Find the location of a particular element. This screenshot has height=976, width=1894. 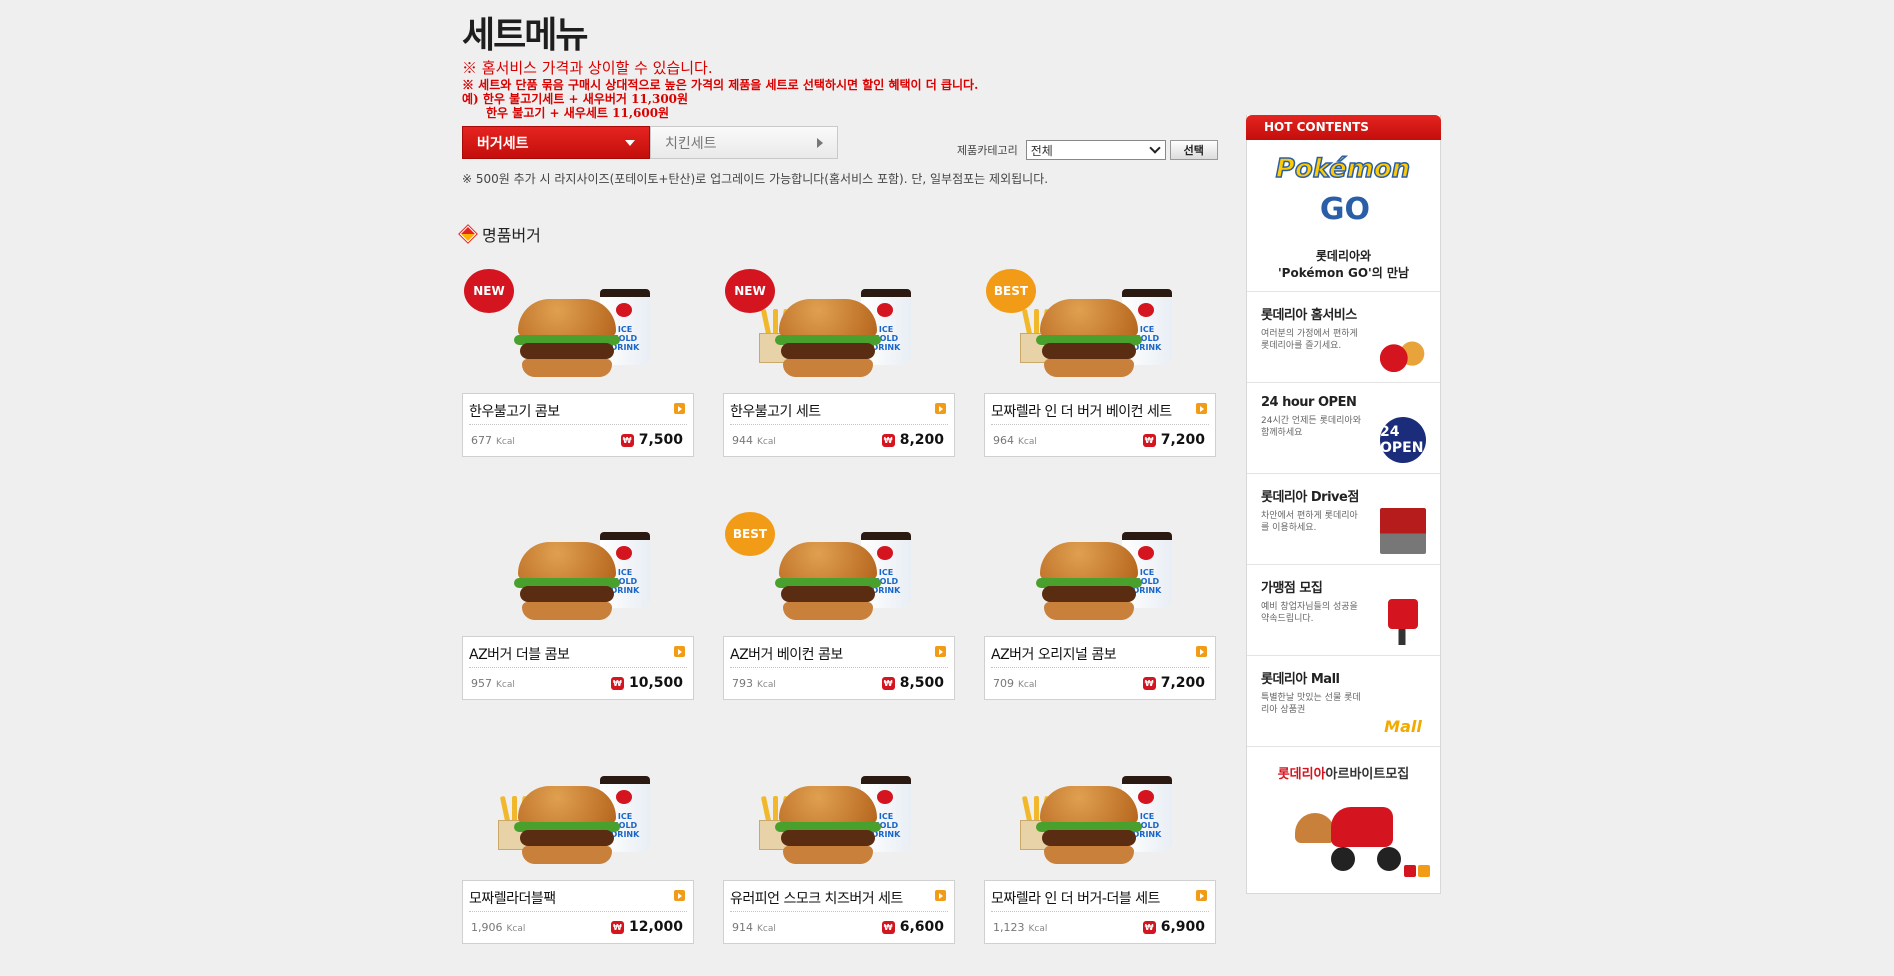

product-name: 모짜렐라 인 더 버거 베이컨 세트 is located at coordinates (1081, 411).